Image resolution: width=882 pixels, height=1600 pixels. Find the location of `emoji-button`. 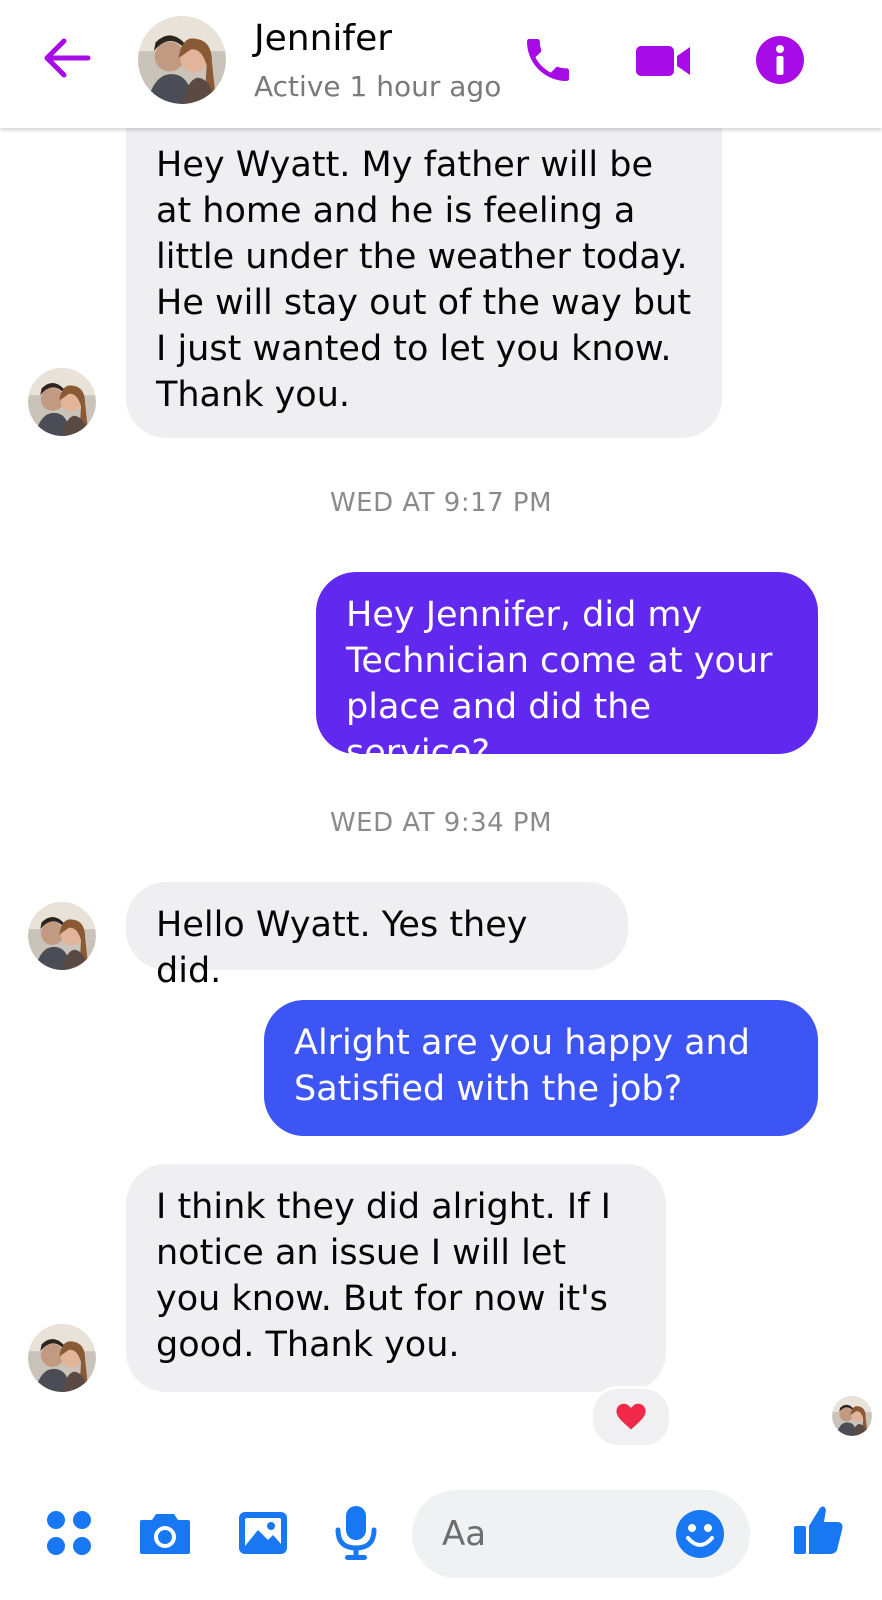

emoji-button is located at coordinates (700, 1536).